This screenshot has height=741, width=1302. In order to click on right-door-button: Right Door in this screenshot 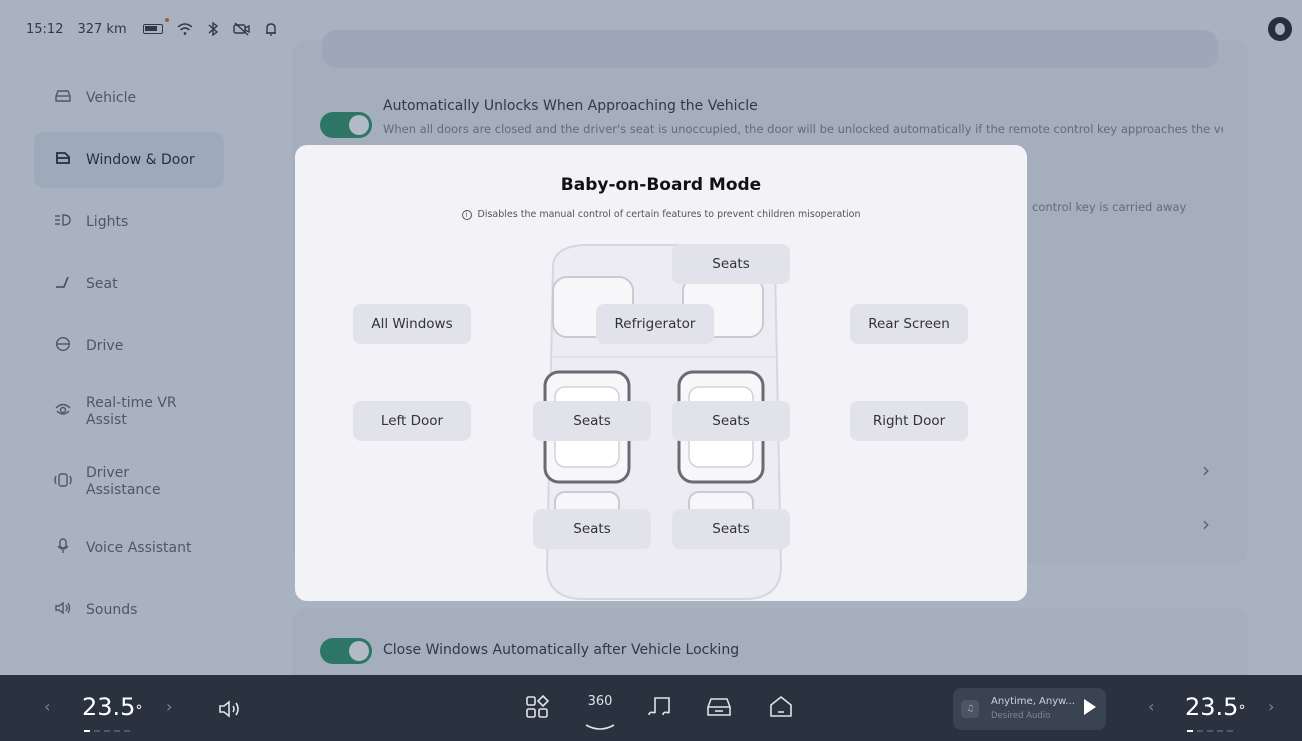, I will do `click(909, 421)`.